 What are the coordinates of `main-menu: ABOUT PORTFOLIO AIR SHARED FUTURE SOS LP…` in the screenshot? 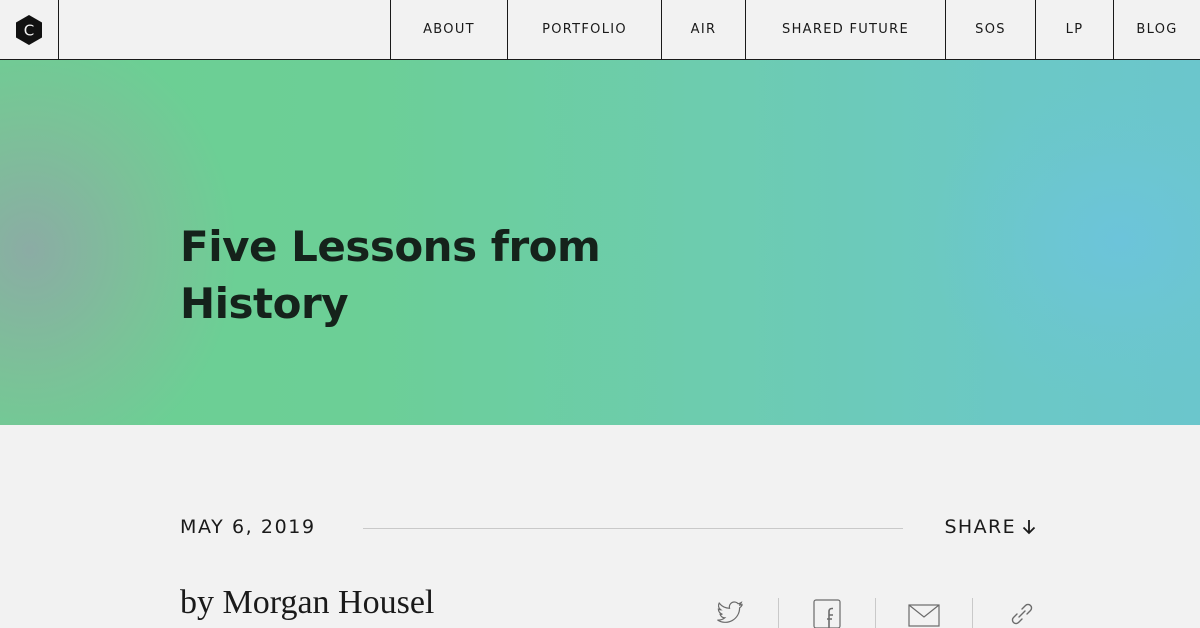 It's located at (795, 29).